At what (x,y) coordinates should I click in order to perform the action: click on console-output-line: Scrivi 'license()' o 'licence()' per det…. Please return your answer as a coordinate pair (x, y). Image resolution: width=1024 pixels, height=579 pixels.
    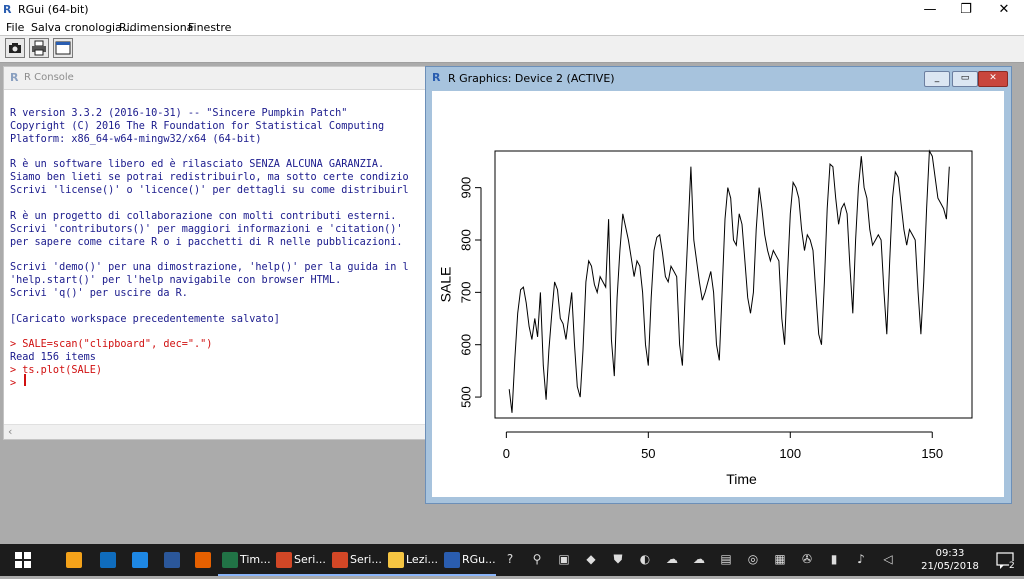
    Looking at the image, I should click on (209, 191).